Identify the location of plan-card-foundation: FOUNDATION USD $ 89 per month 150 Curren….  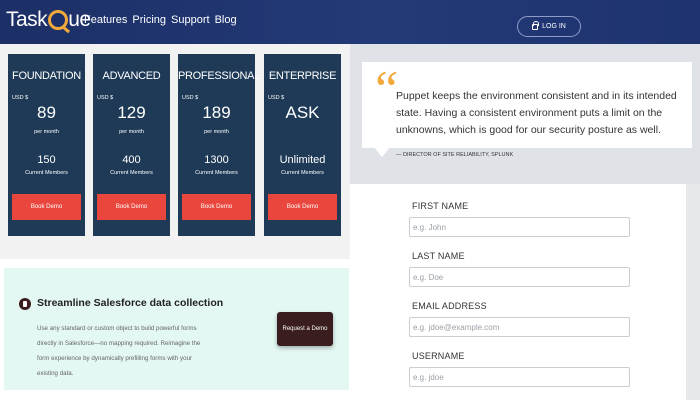
(46, 145).